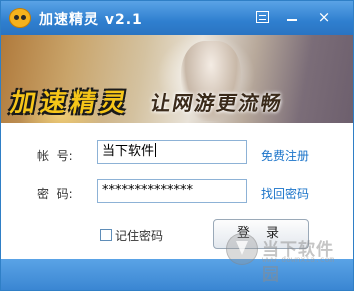  I want to click on window-title: 加速精灵 v2.1, so click(91, 20).